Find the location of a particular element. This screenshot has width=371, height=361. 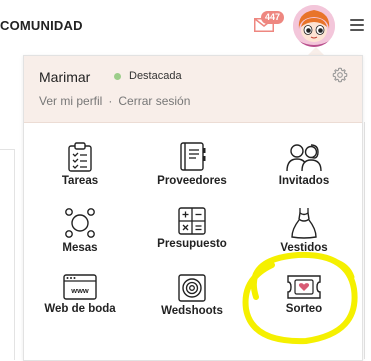

tool-invitados: Invitados is located at coordinates (304, 172).